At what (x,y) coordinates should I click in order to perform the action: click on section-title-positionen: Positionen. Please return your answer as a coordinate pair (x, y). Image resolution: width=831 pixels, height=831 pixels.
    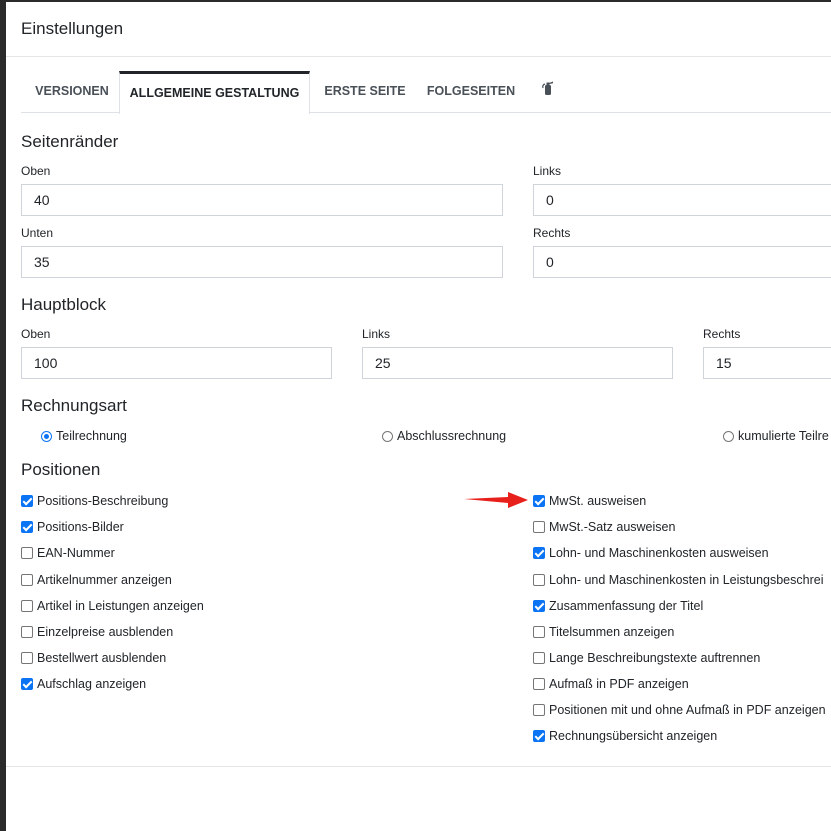
    Looking at the image, I should click on (61, 469).